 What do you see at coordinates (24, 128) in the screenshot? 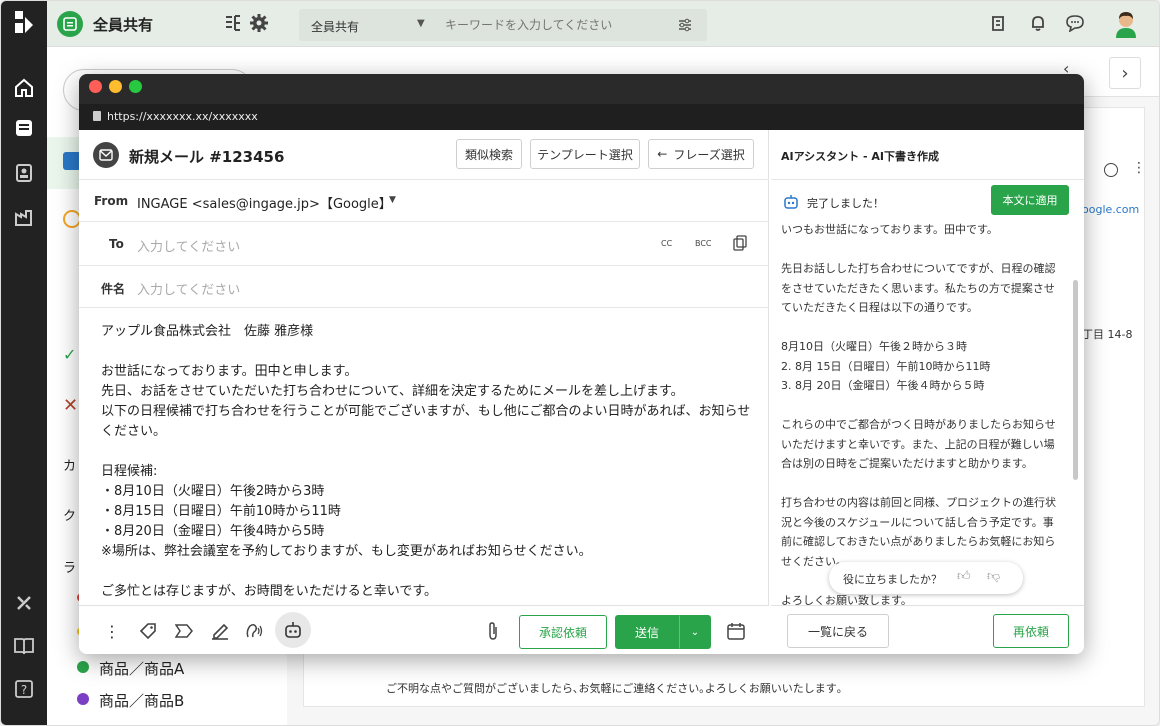
I see `inbox-icon` at bounding box center [24, 128].